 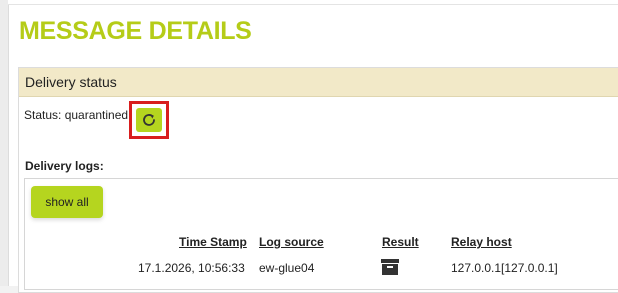 I want to click on archive-icon, so click(x=390, y=267).